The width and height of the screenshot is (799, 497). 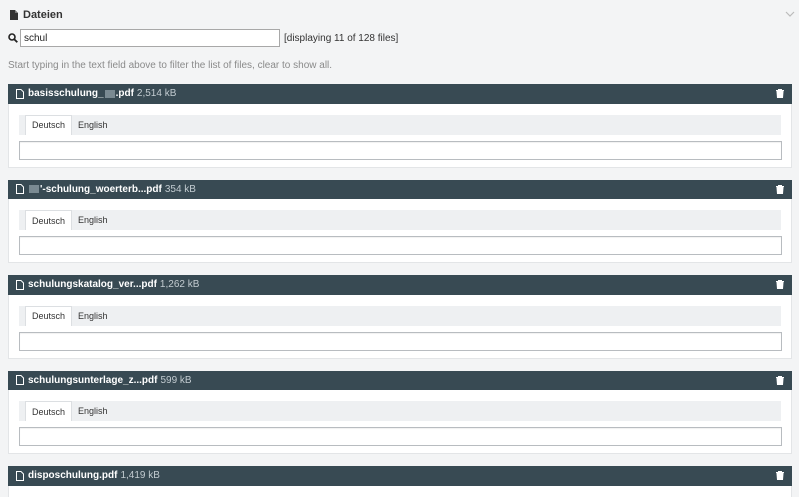 I want to click on search-row: [displaying 11 of 128 files], so click(x=203, y=38).